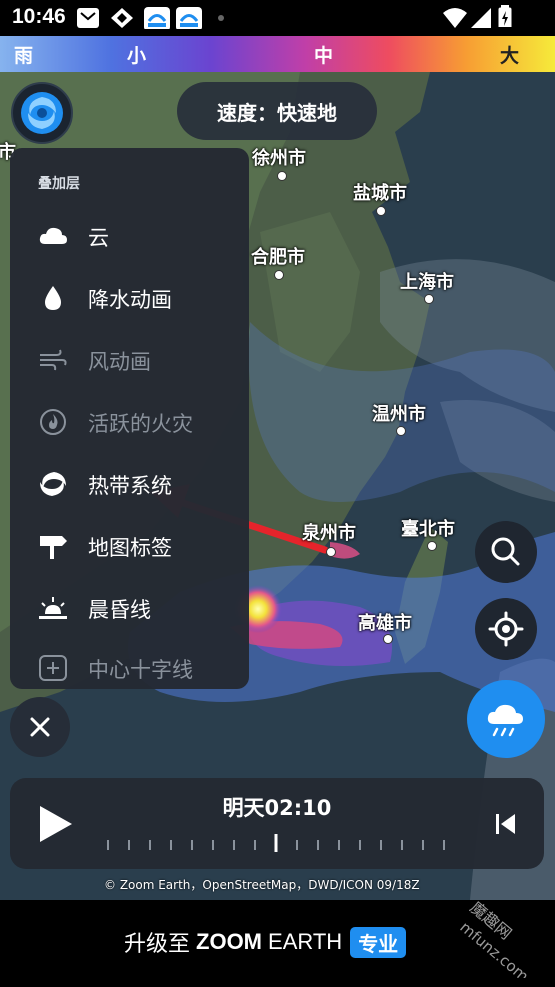 The height and width of the screenshot is (987, 555). I want to click on rain-radar-button, so click(506, 719).